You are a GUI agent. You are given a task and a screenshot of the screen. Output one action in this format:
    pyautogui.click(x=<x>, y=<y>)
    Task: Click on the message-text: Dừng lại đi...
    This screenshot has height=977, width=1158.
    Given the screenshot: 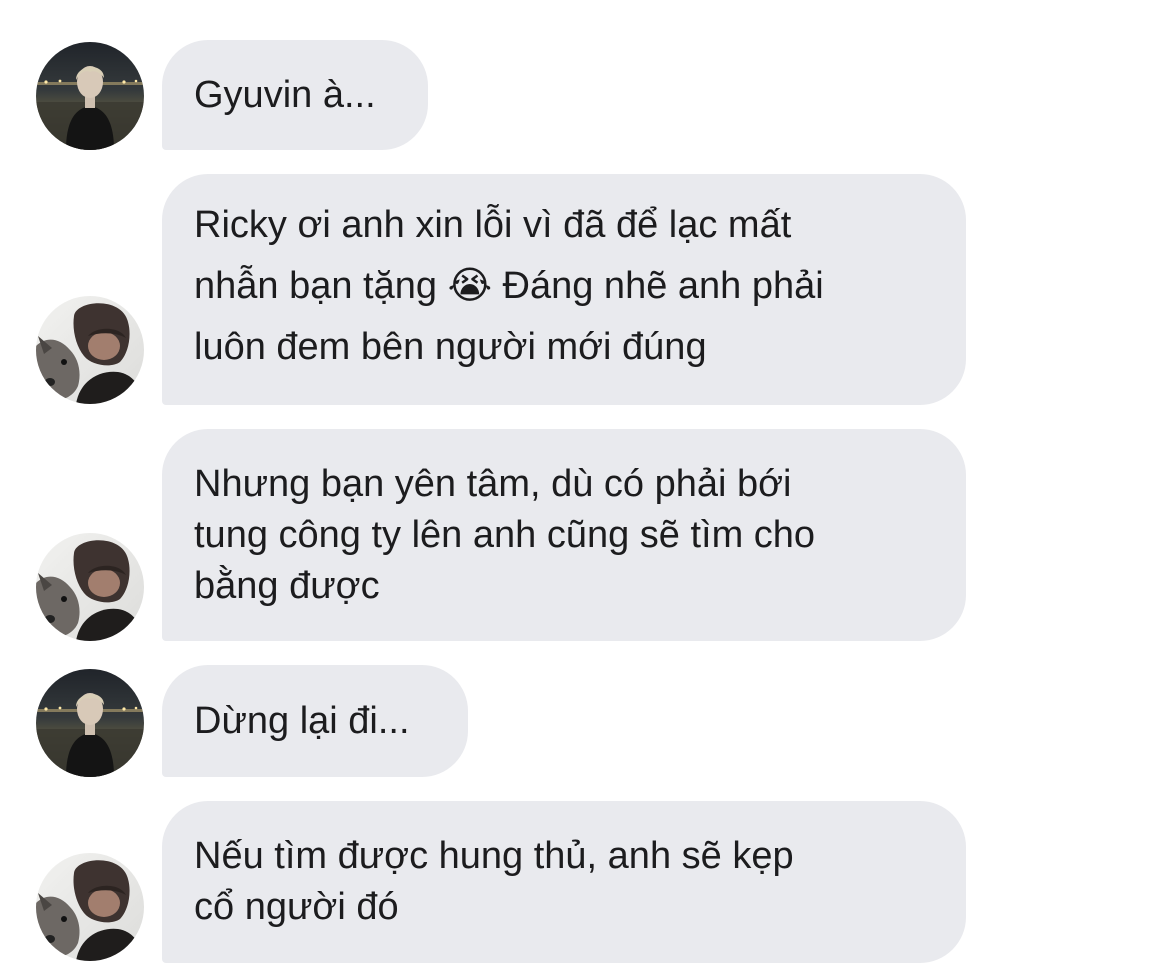 What is the action you would take?
    pyautogui.click(x=302, y=720)
    